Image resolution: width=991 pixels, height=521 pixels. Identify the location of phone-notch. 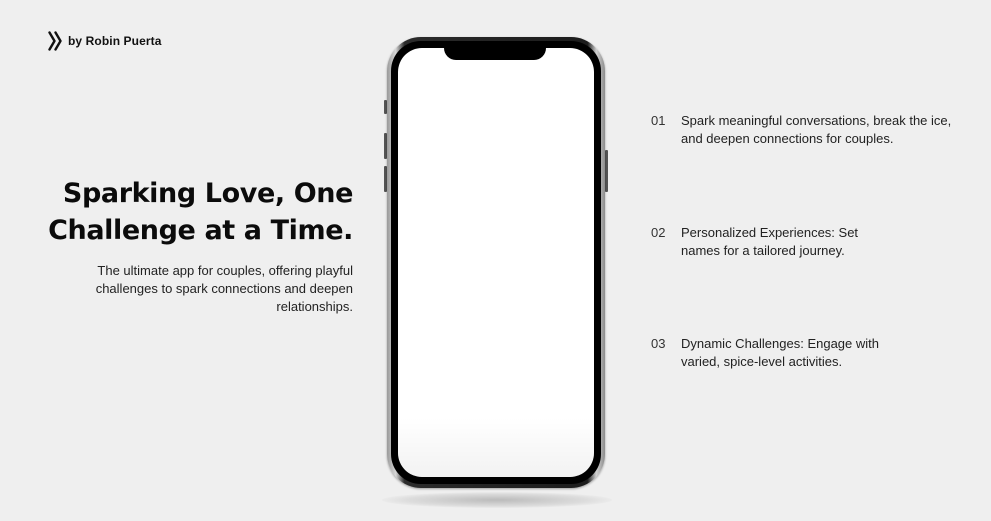
(495, 50).